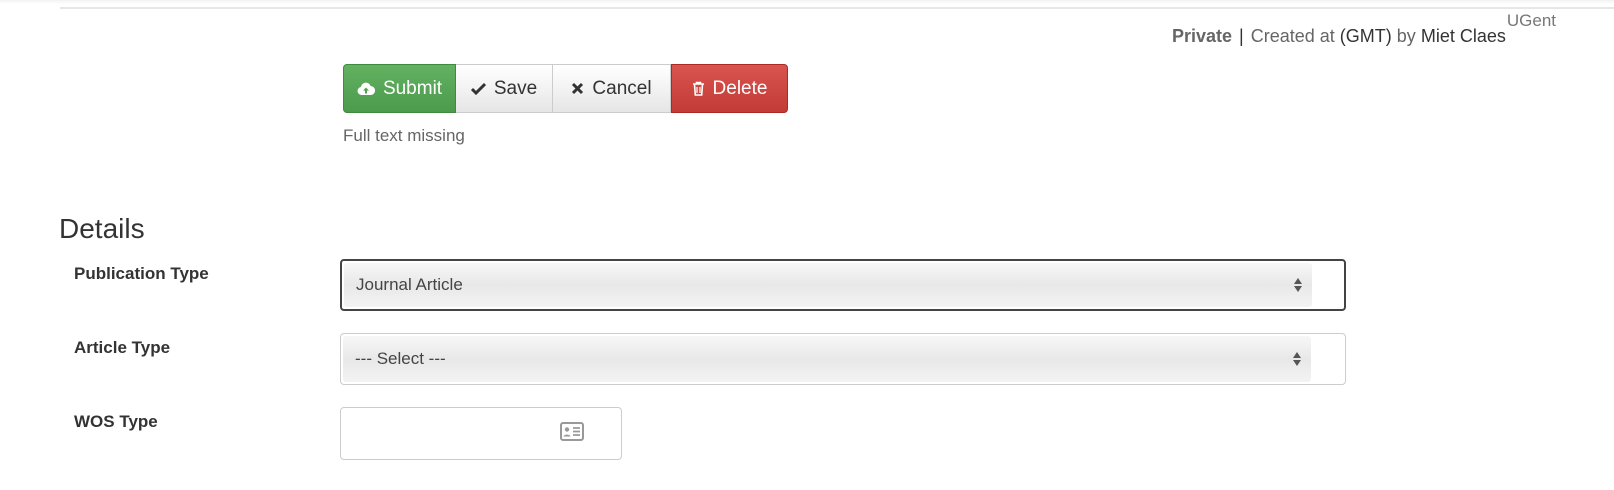  I want to click on trash-icon, so click(698, 88).